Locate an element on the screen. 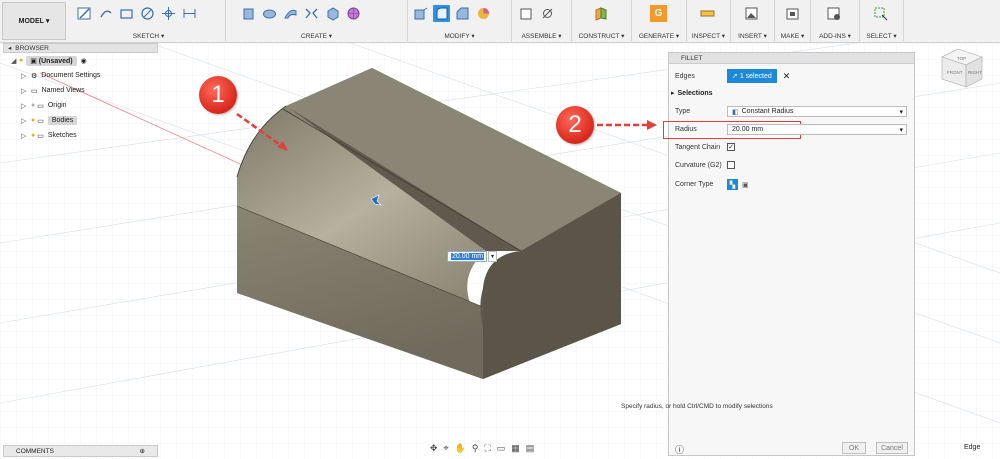 This screenshot has height=459, width=1000. create-group: CREATE ▾ is located at coordinates (317, 21).